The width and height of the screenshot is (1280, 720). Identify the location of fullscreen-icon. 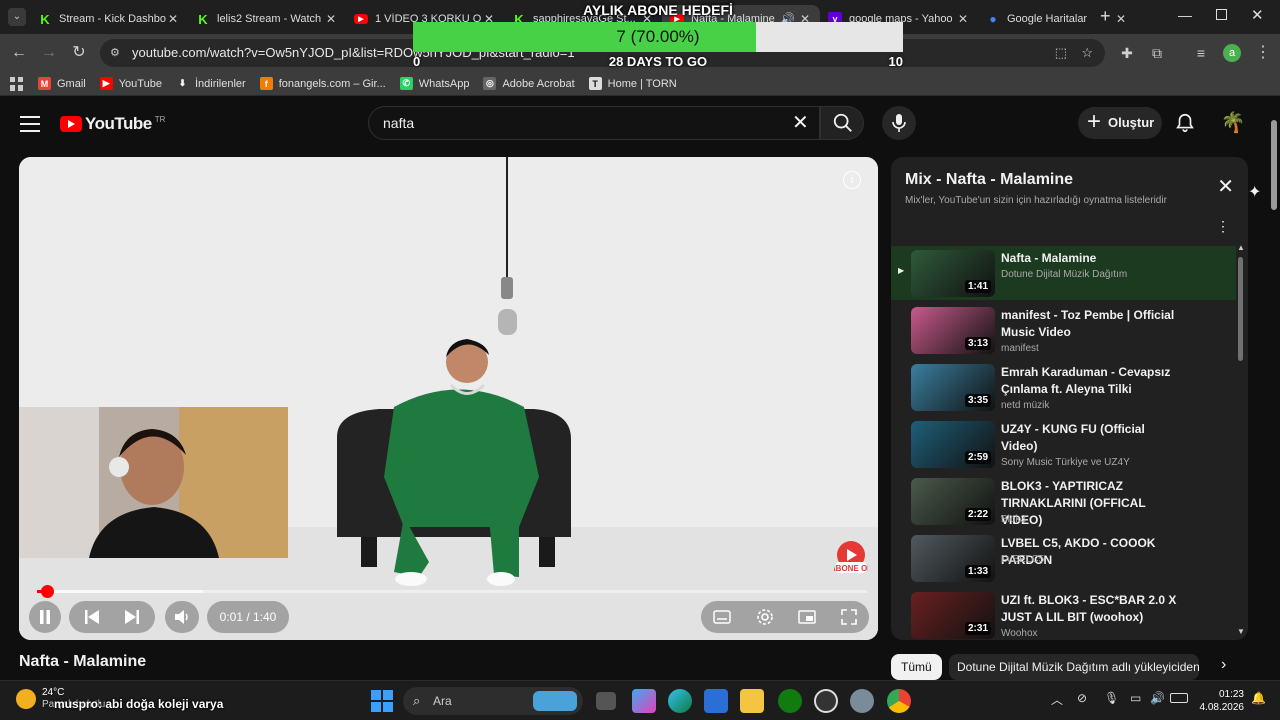
(848, 617).